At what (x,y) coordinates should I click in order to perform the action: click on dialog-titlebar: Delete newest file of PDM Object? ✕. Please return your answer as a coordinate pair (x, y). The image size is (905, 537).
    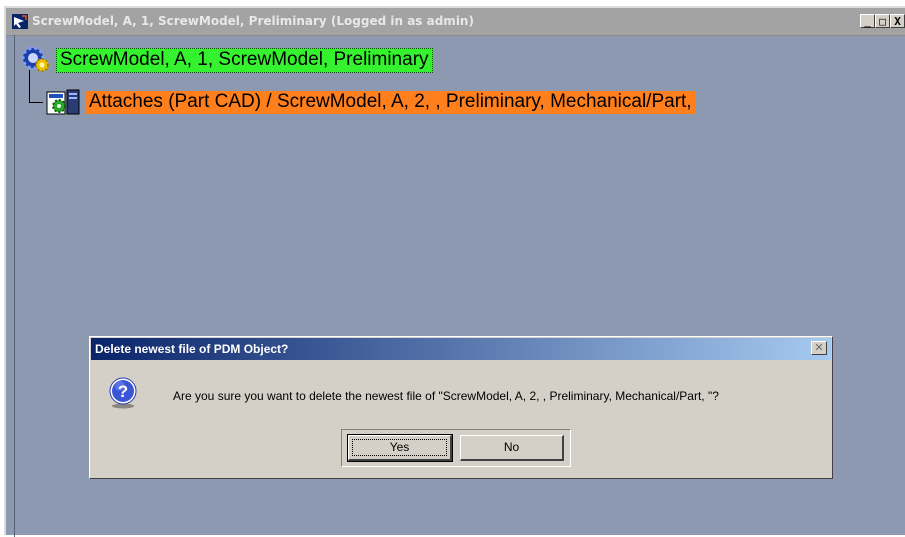
    Looking at the image, I should click on (461, 349).